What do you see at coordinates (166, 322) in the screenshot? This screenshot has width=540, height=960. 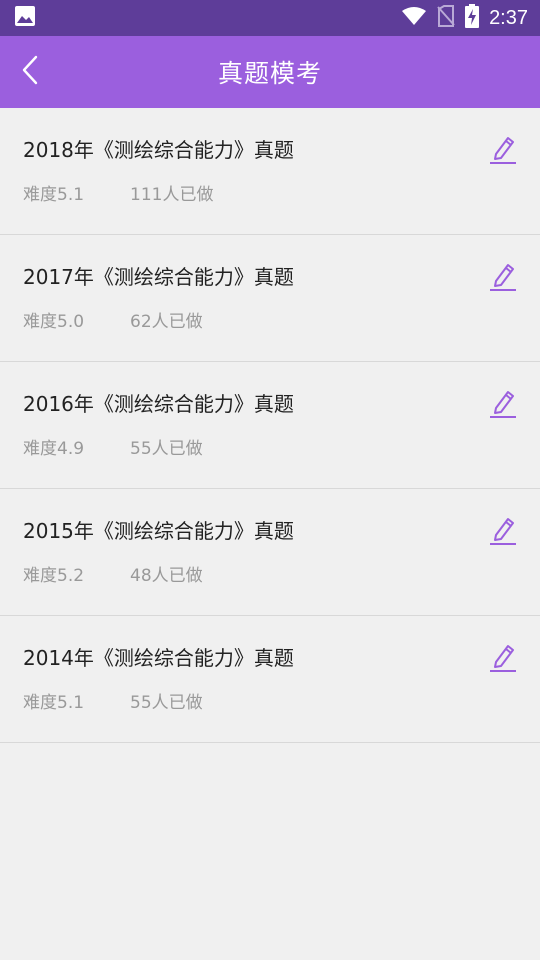 I see `exam-participants: 62人已做` at bounding box center [166, 322].